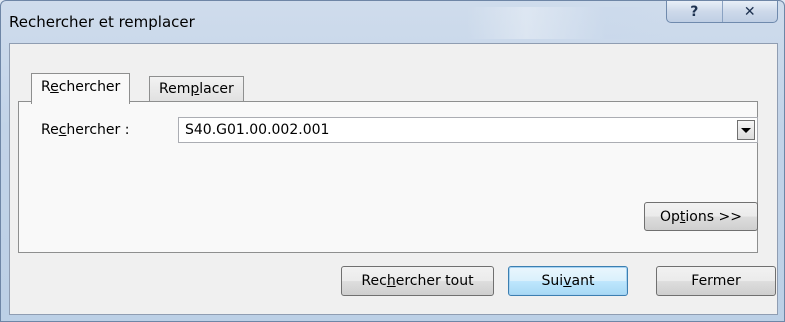 The image size is (785, 322). I want to click on tab-rechercher: Rechercher, so click(81, 88).